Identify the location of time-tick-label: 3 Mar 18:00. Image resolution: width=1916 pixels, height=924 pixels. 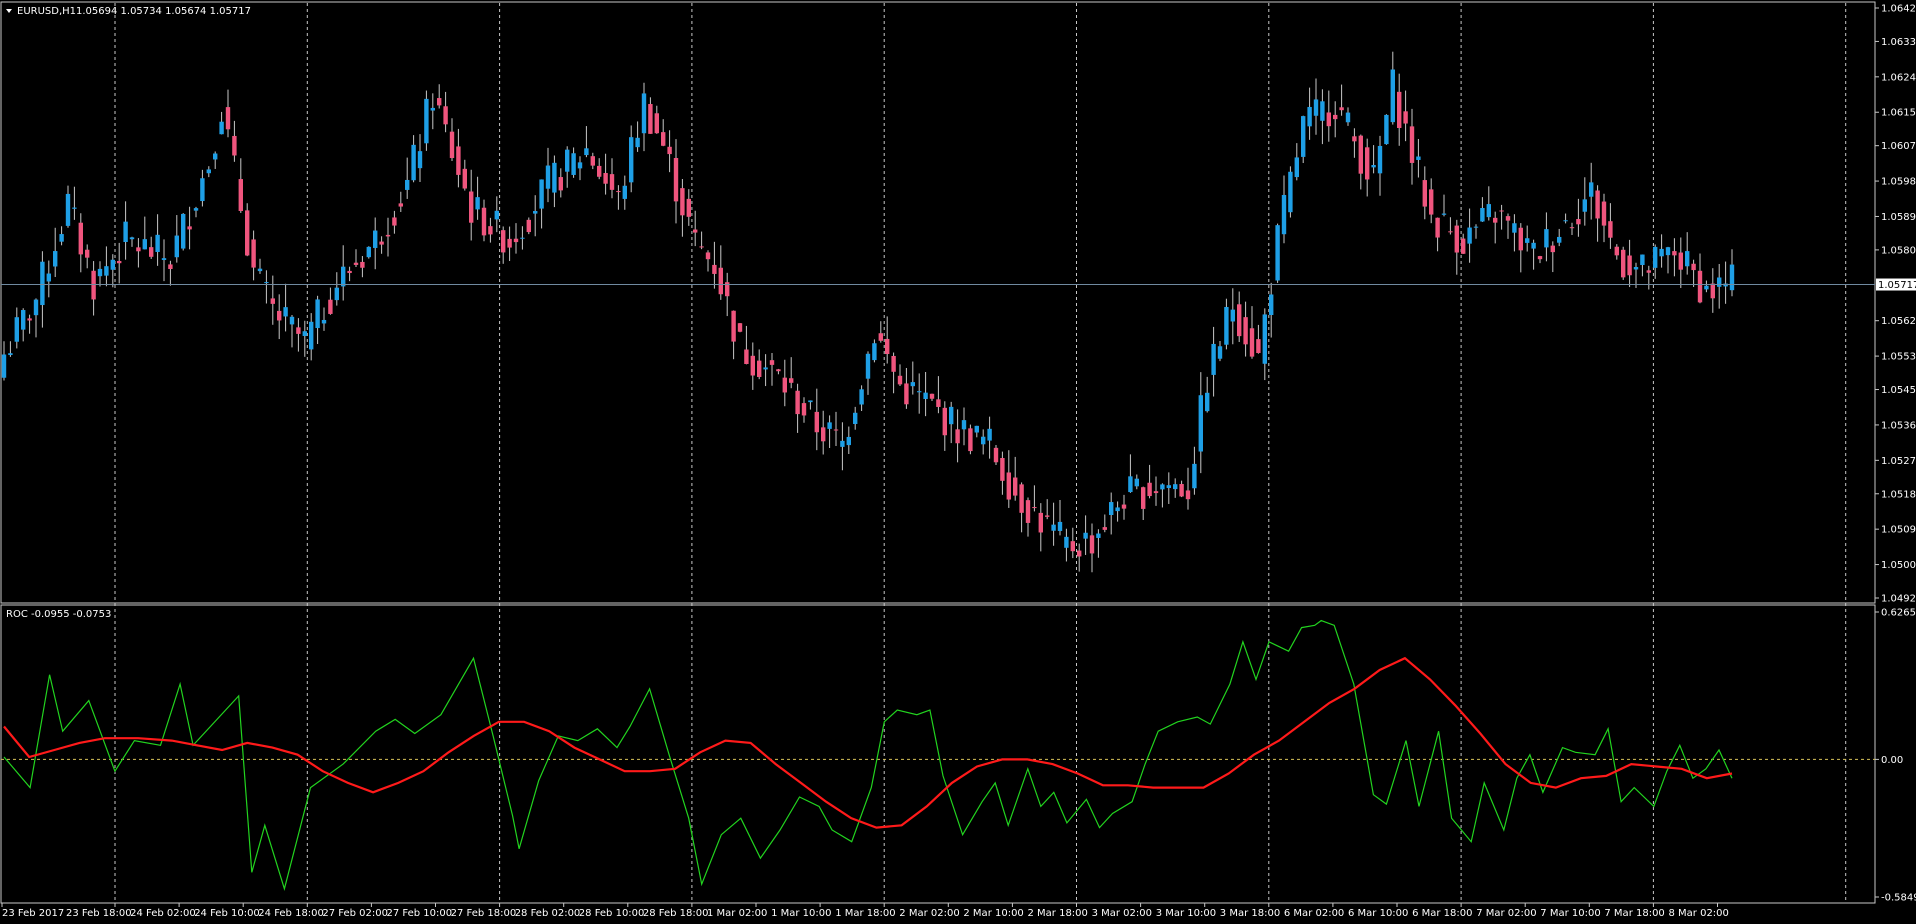
(1250, 913).